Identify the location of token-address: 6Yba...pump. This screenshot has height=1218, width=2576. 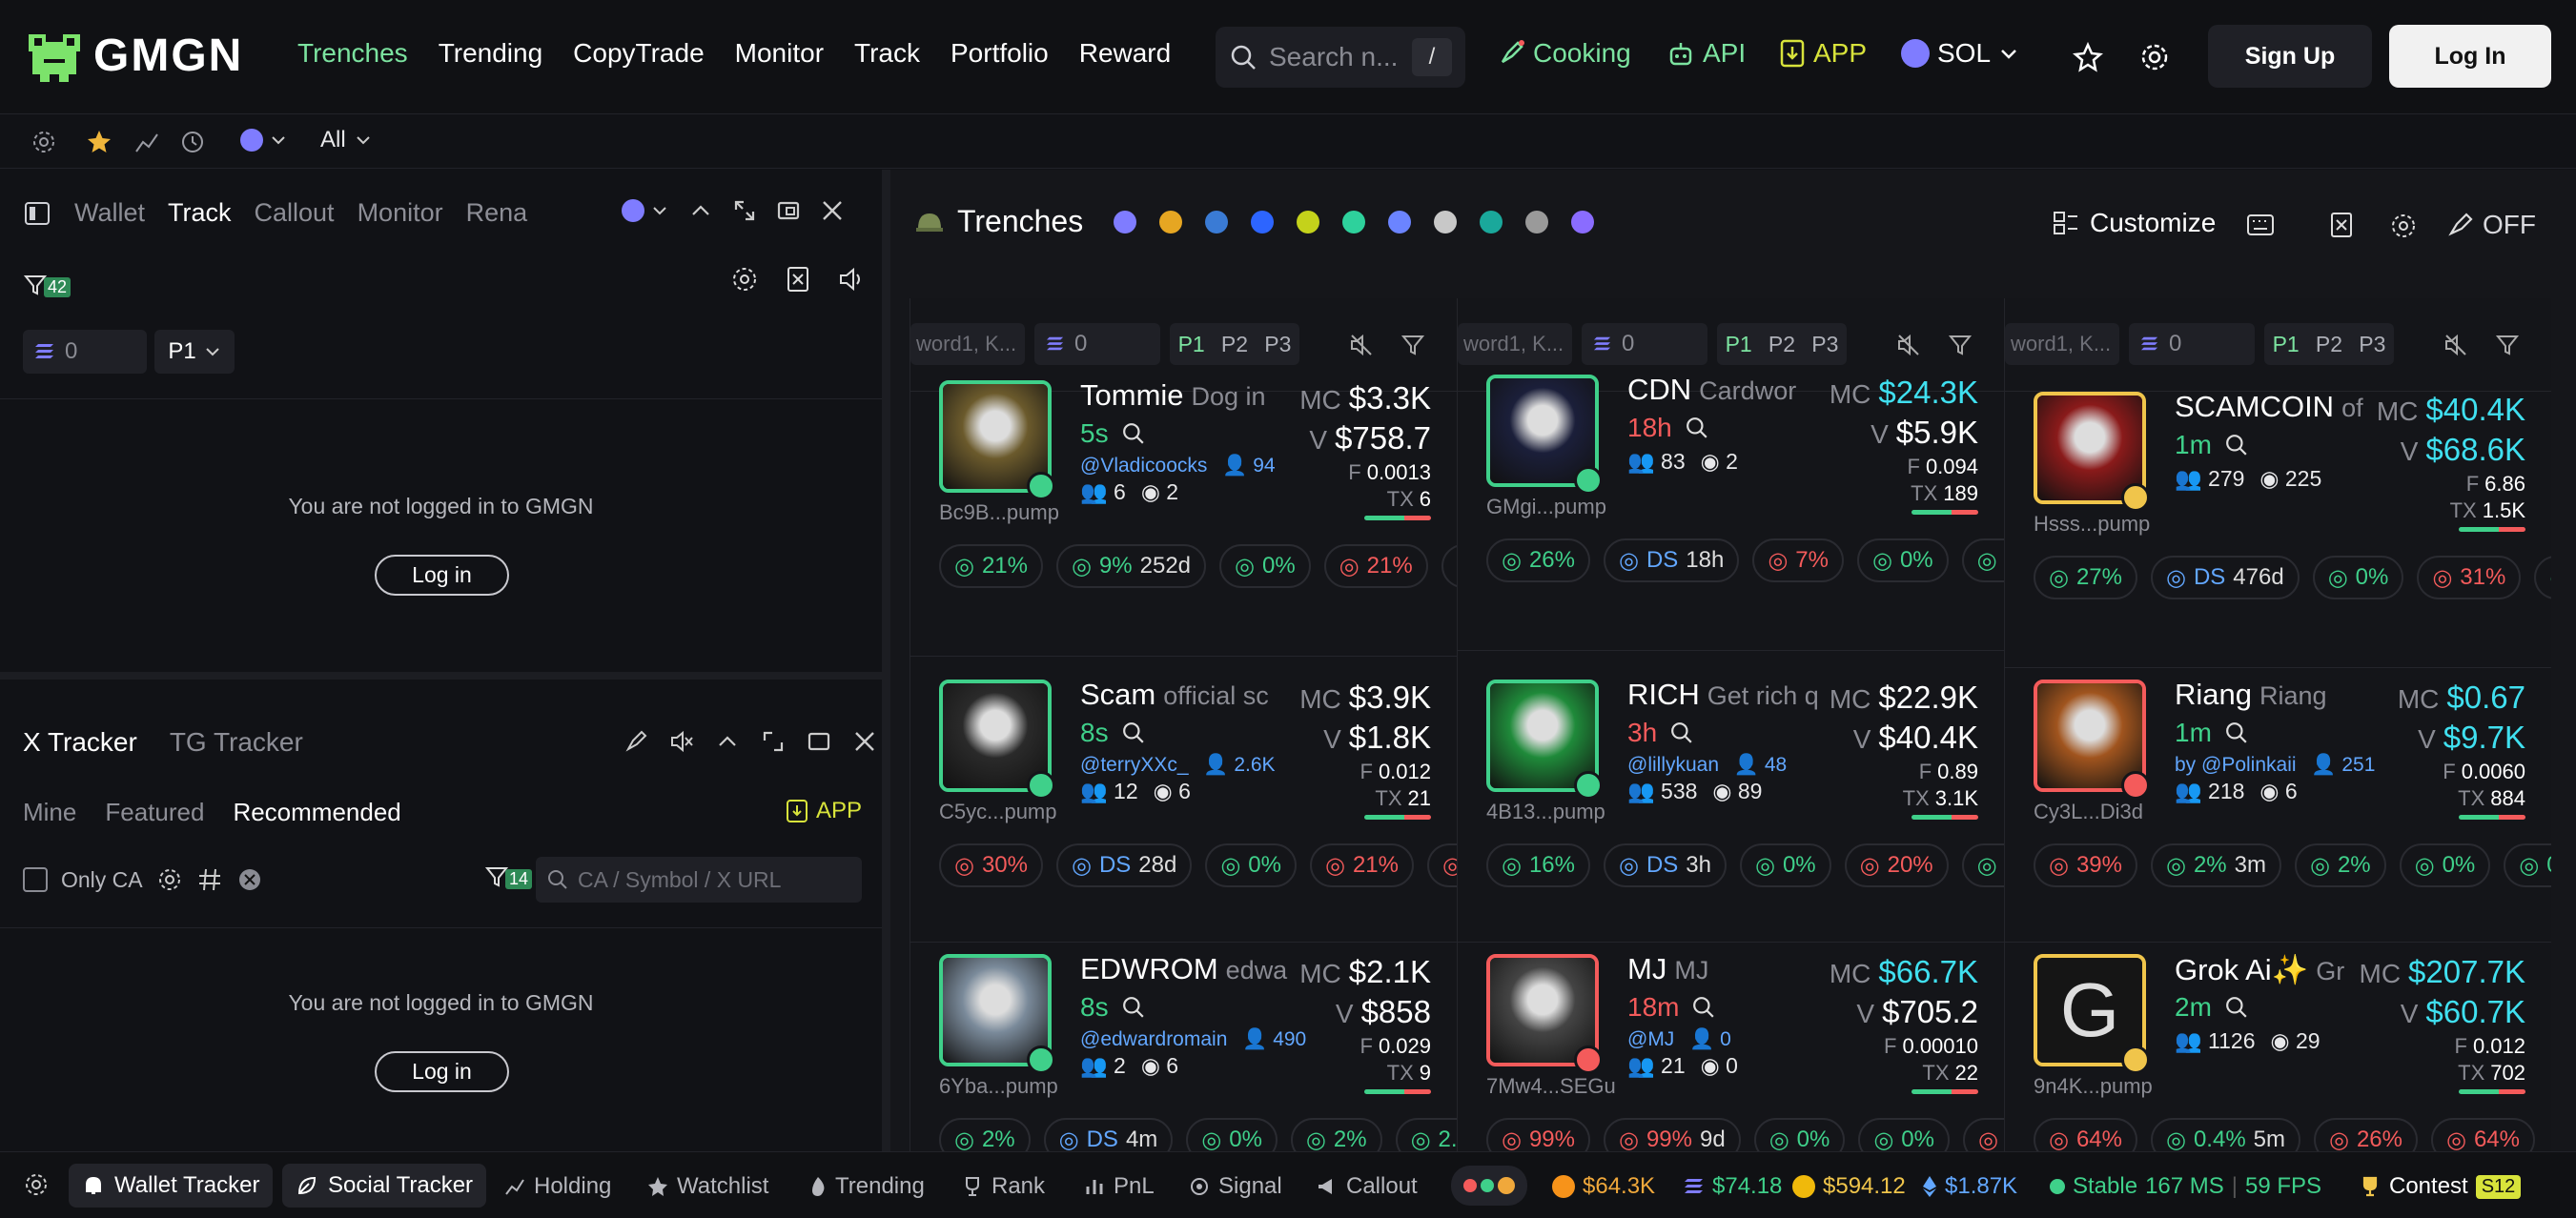
(998, 1086).